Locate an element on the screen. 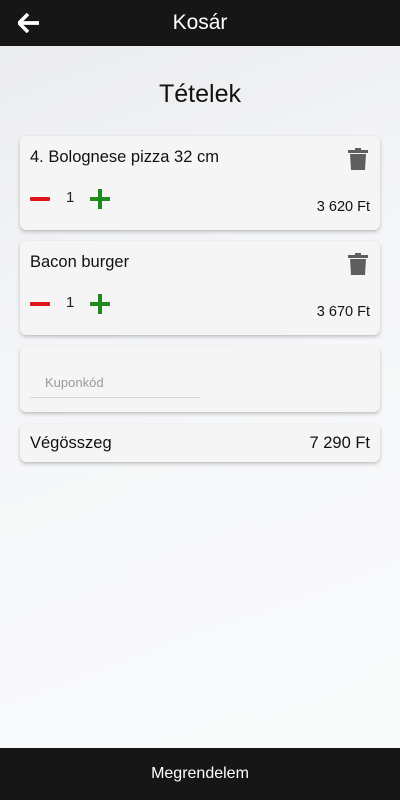 The image size is (400, 800). item-name: 4. Bolognese pizza 32 cm is located at coordinates (124, 157).